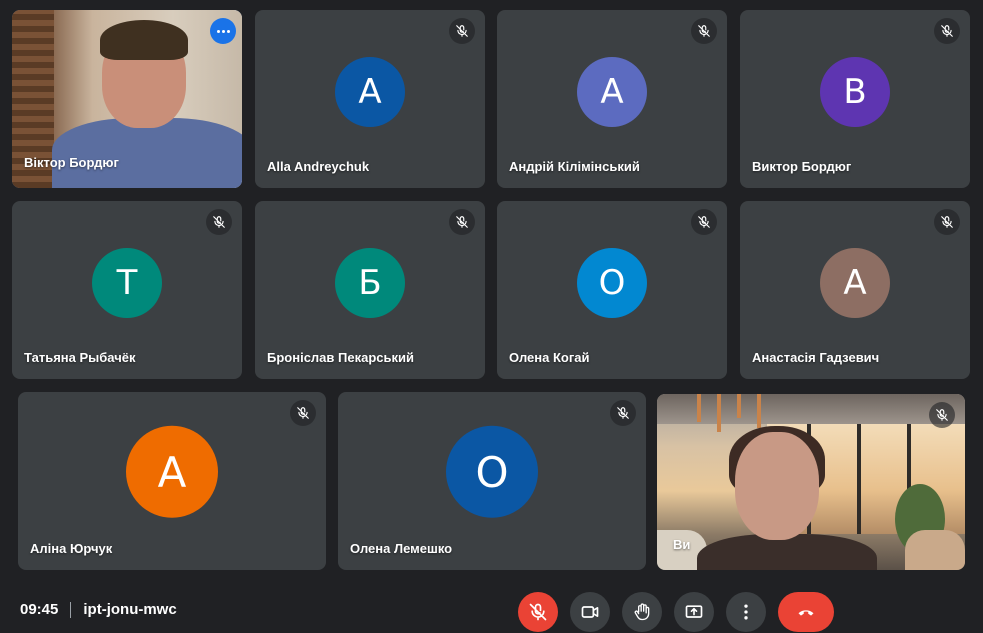 The image size is (983, 633). I want to click on participant-name: Татьяна Рыбачёк, so click(80, 357).